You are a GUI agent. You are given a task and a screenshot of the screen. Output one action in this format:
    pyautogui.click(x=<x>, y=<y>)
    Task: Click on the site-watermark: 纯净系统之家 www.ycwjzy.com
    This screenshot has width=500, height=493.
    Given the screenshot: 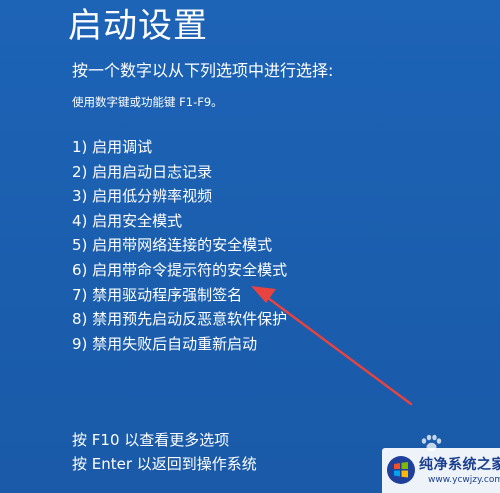 What is the action you would take?
    pyautogui.click(x=441, y=470)
    